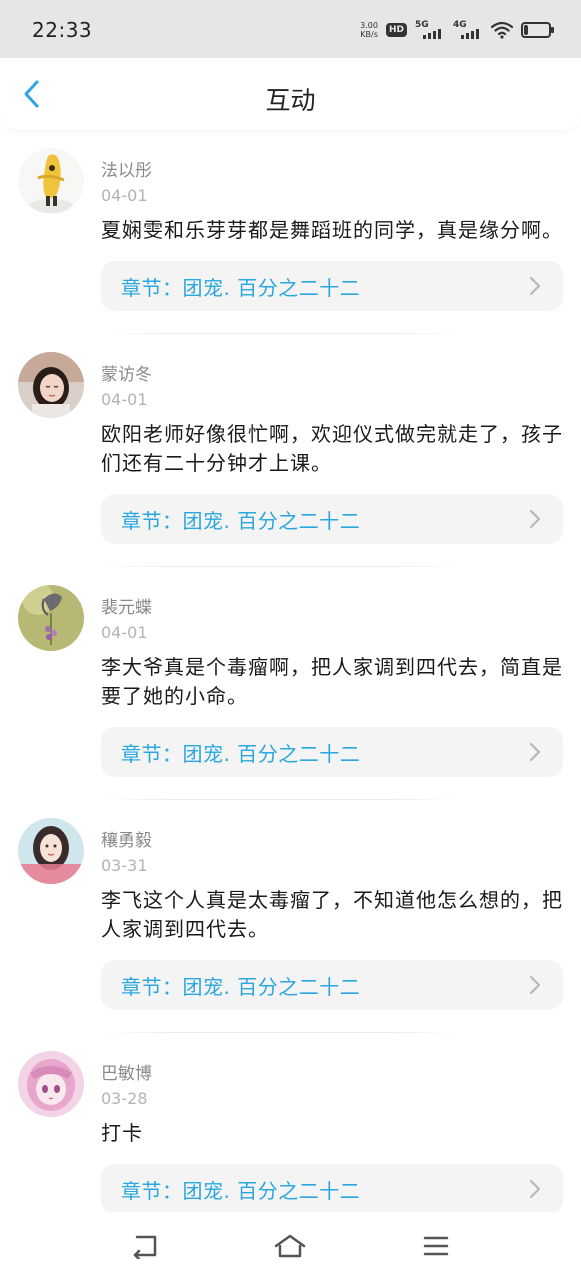 This screenshot has width=581, height=1280. What do you see at coordinates (396, 30) in the screenshot?
I see `hd-icon: HD` at bounding box center [396, 30].